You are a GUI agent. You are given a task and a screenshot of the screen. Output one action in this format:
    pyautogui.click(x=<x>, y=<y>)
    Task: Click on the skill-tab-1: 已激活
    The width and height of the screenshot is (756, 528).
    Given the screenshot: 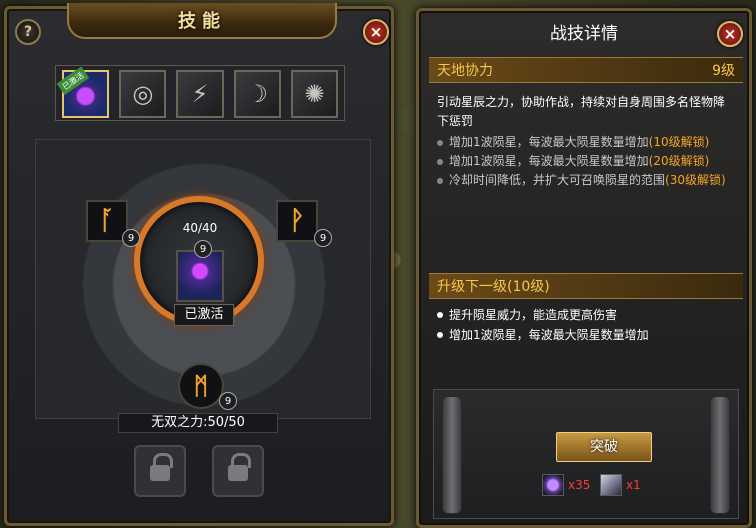 What is the action you would take?
    pyautogui.click(x=83, y=92)
    